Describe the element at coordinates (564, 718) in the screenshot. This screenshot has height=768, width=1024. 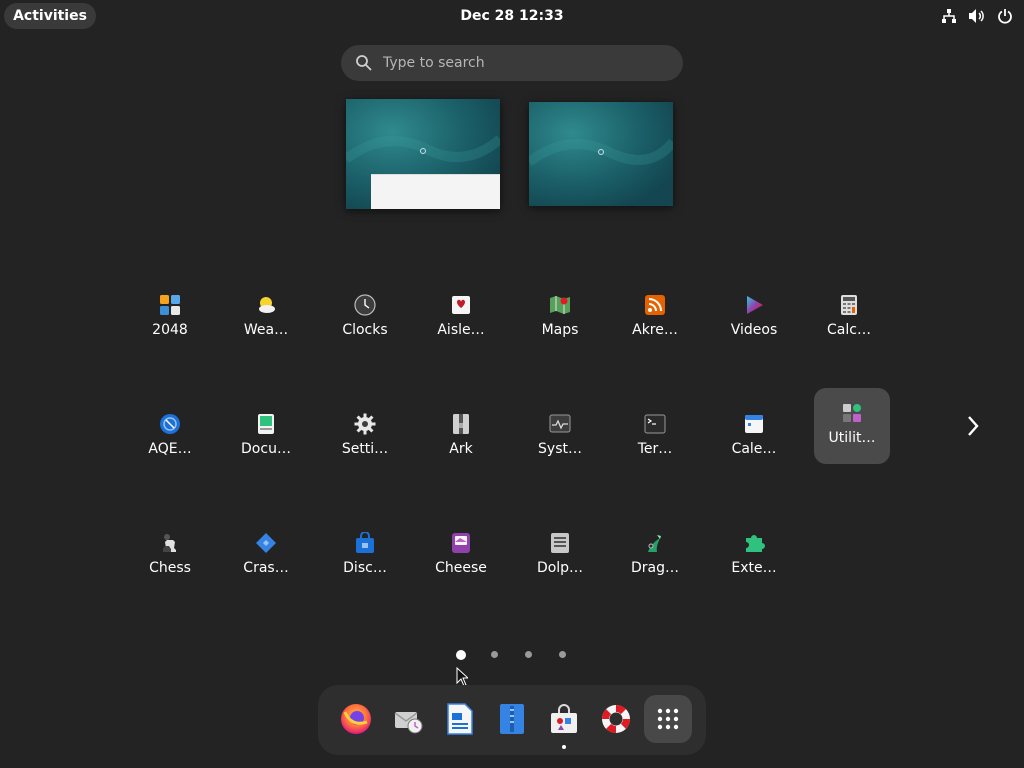
I see `software-store-icon` at that location.